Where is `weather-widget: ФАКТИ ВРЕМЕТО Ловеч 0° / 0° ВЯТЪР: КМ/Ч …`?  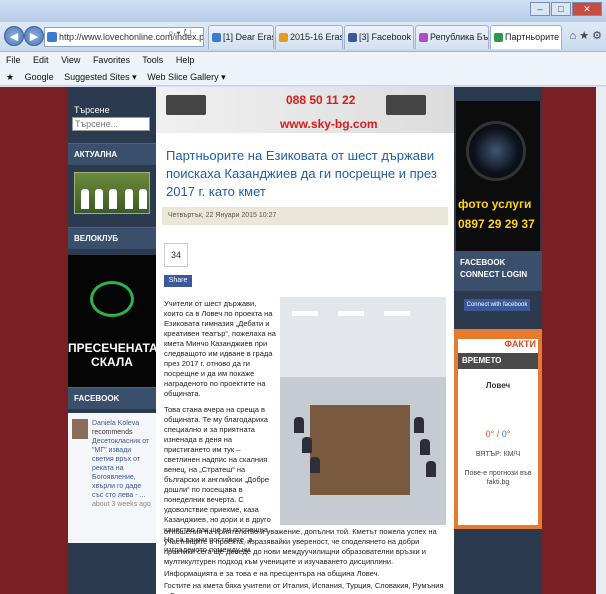 weather-widget: ФАКТИ ВРЕМЕТО Ловеч 0° / 0° ВЯТЪР: КМ/Ч … is located at coordinates (498, 429).